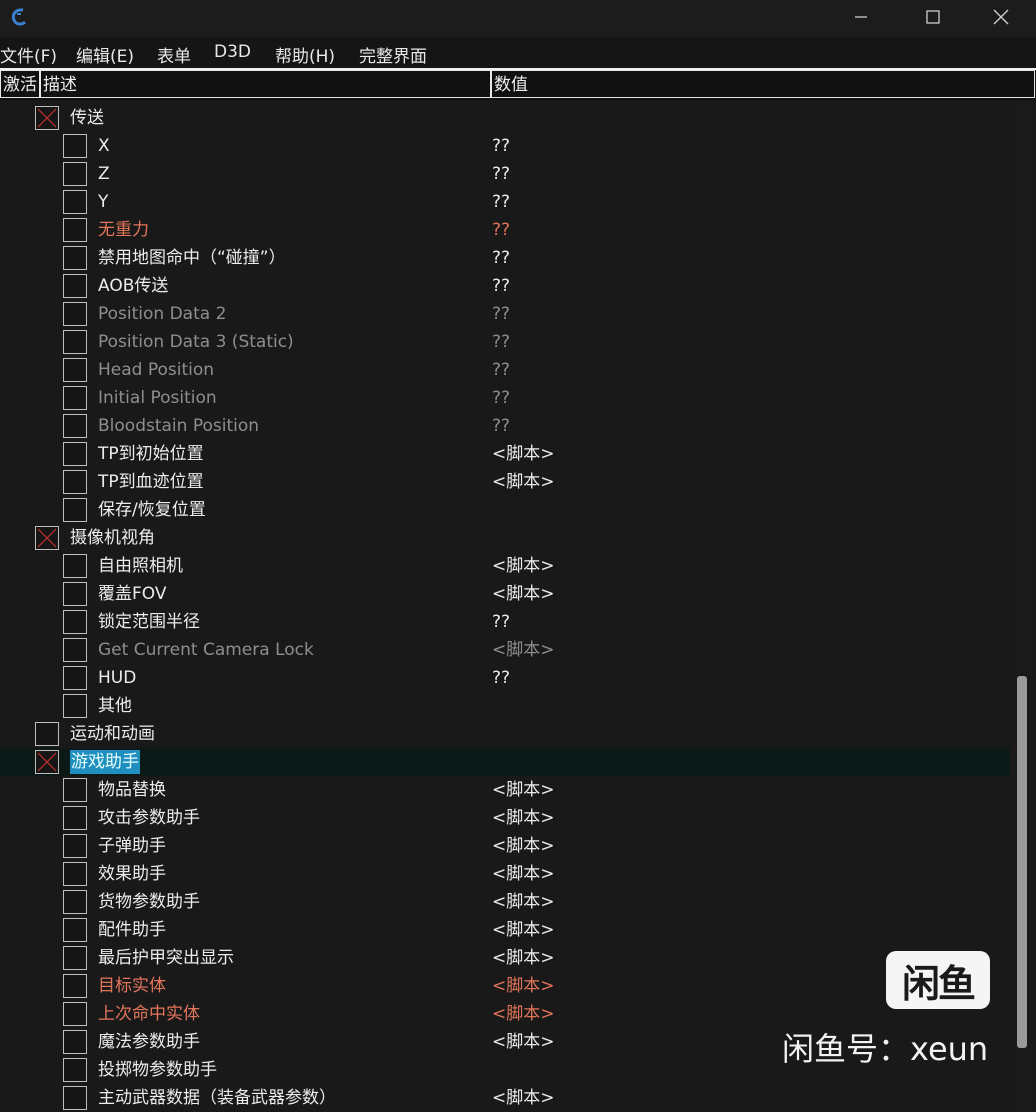 The width and height of the screenshot is (1036, 1112). I want to click on table-row: 效果助手 <脚本>, so click(505, 874).